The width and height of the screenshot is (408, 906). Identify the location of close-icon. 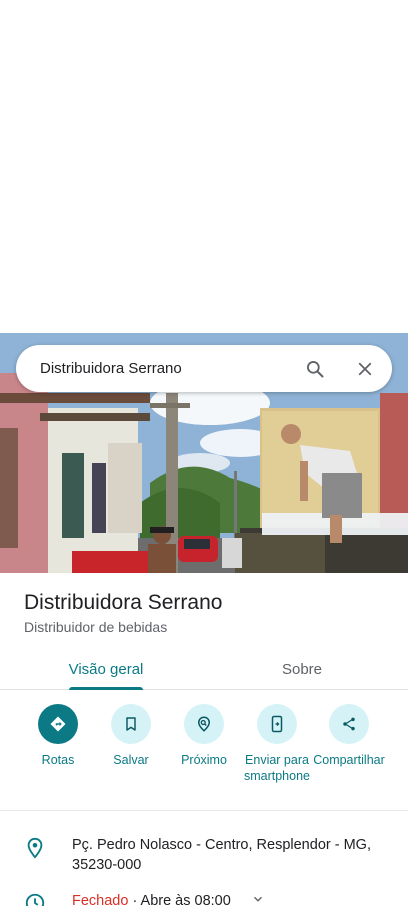
(365, 369).